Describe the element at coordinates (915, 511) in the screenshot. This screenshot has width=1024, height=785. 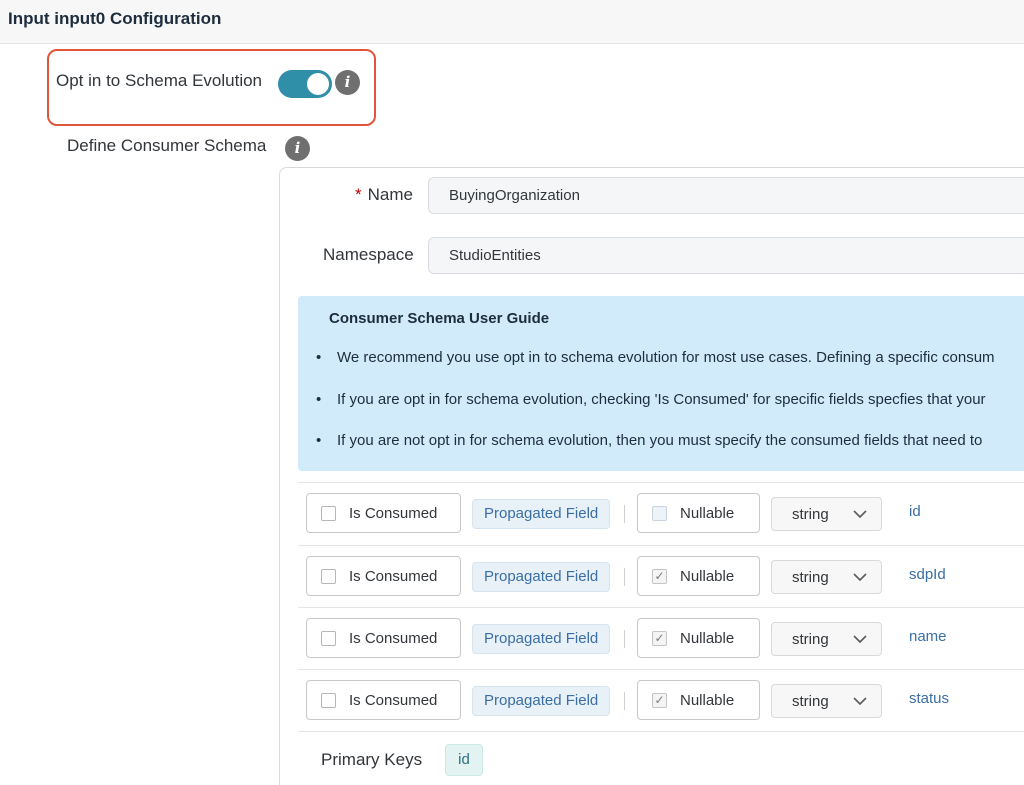
I see `field-name: id` at that location.